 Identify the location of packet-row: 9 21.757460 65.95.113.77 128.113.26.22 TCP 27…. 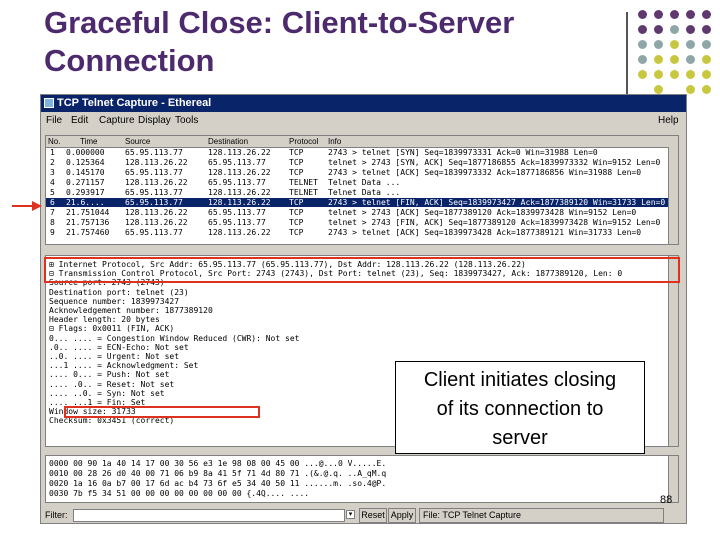
(362, 232).